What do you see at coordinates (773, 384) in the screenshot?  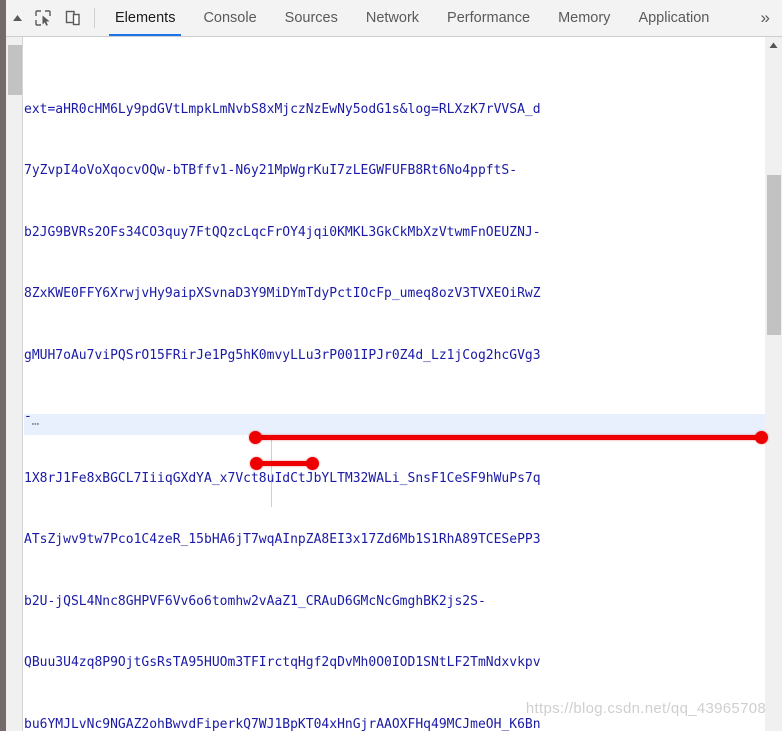 I see `dom-tree-scrollbar` at bounding box center [773, 384].